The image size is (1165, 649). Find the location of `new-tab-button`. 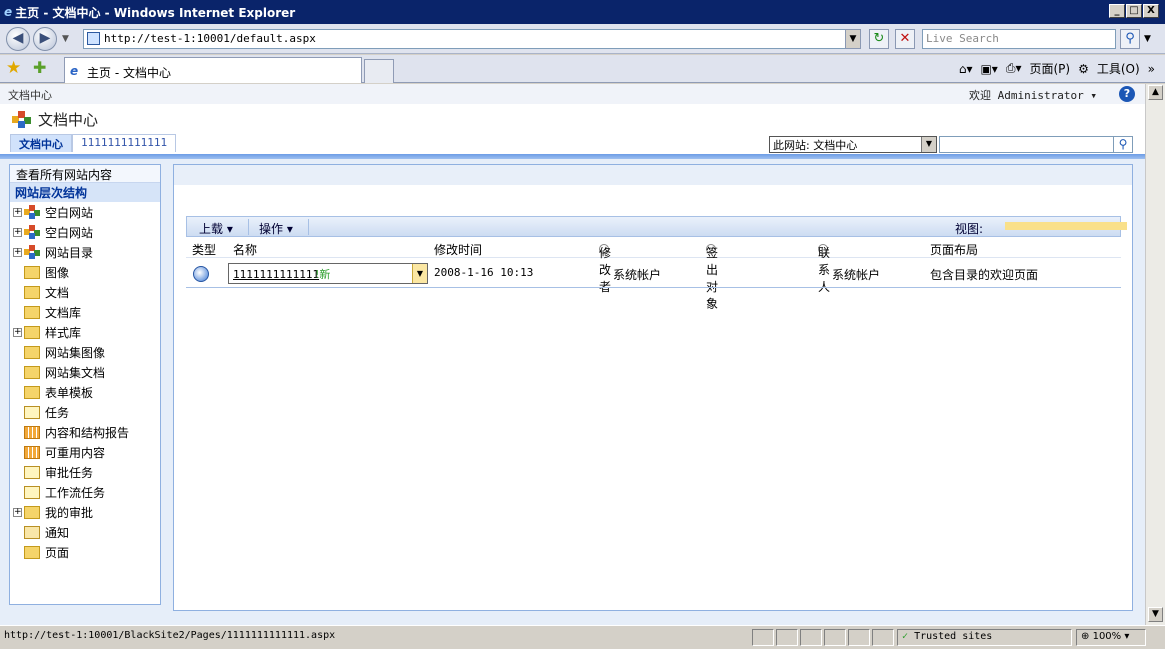

new-tab-button is located at coordinates (379, 71).